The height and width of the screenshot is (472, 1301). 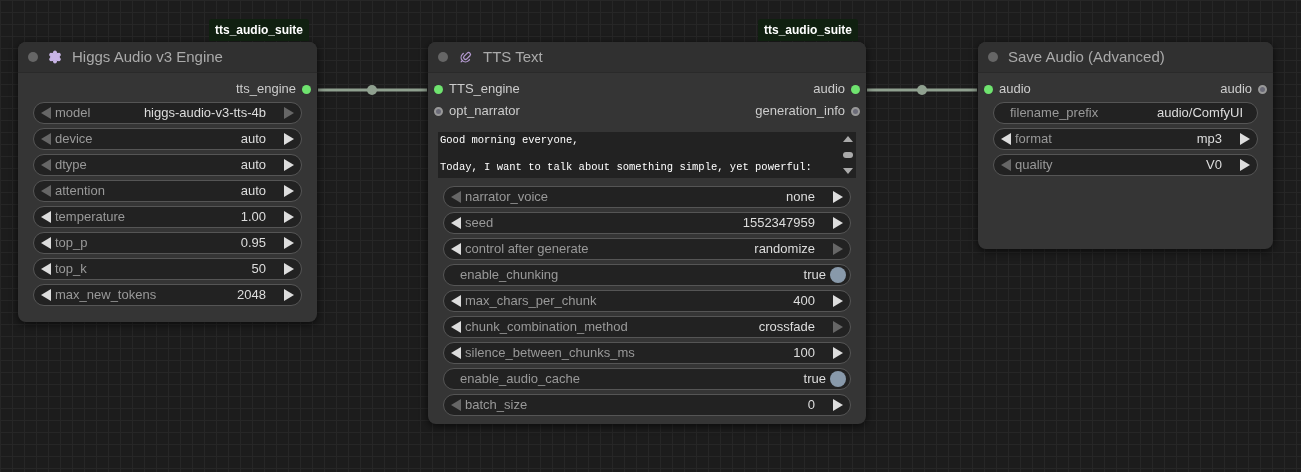 I want to click on combo-widget: chunk_combination_method crossfade, so click(x=647, y=327).